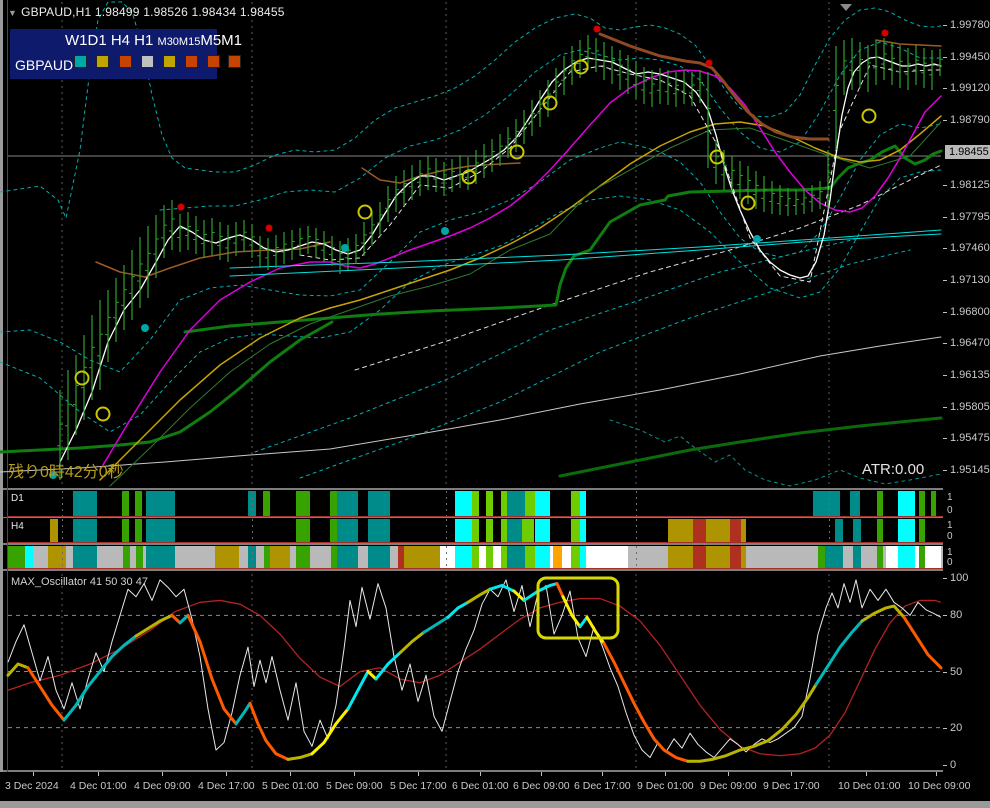 The image size is (990, 808). What do you see at coordinates (354, 786) in the screenshot?
I see `time-axis-label: 5 Dec 09:00` at bounding box center [354, 786].